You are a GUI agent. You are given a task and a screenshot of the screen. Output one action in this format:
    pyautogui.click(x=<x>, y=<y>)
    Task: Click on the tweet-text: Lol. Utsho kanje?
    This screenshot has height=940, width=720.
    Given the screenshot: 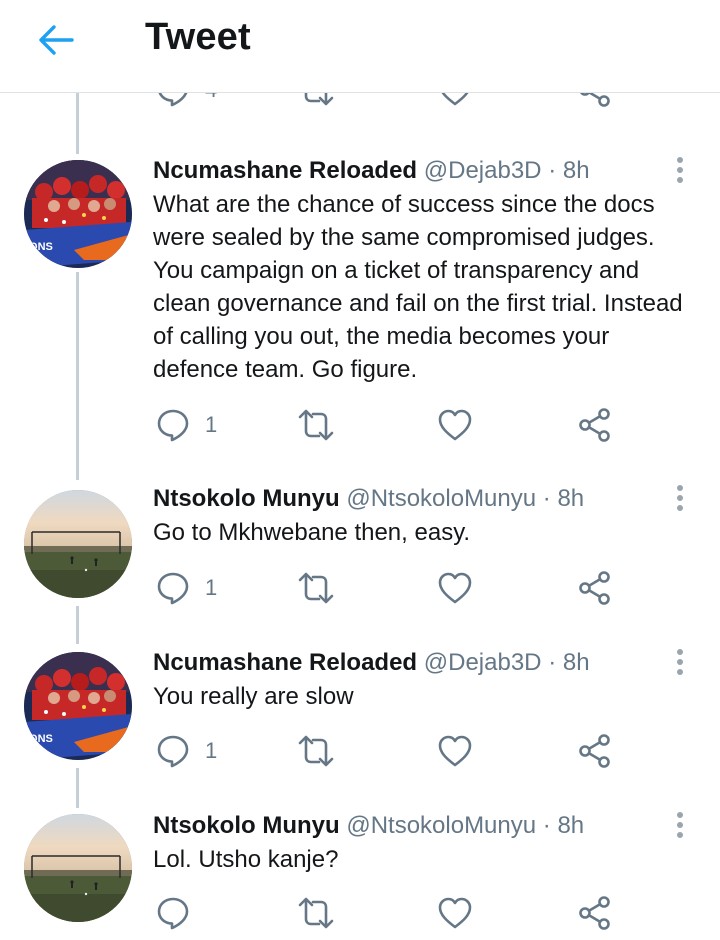 What is the action you would take?
    pyautogui.click(x=246, y=859)
    